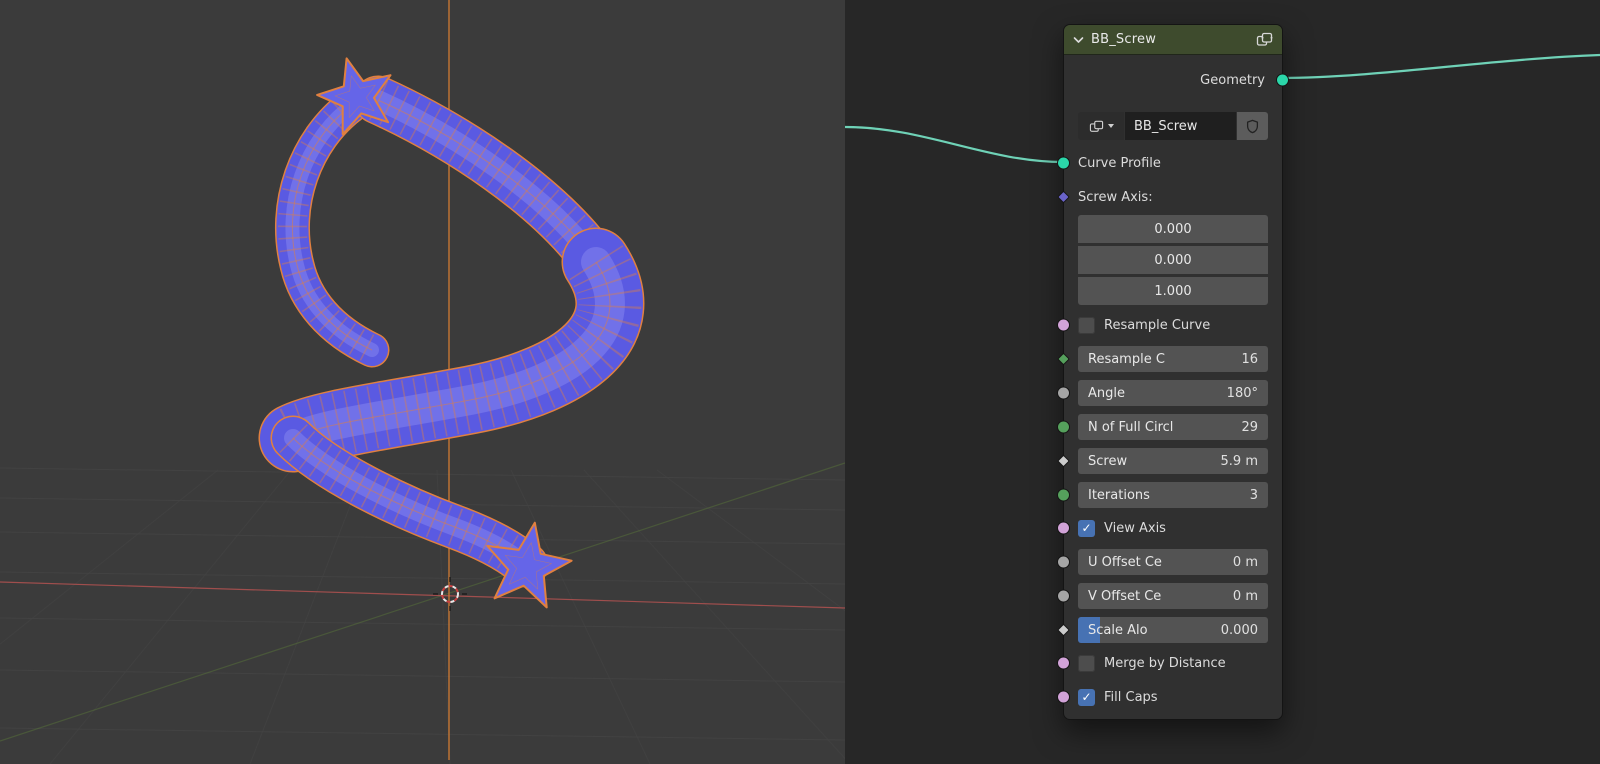  I want to click on input-row-merge-by-distance: ✓ Merge by Distance, so click(1169, 663).